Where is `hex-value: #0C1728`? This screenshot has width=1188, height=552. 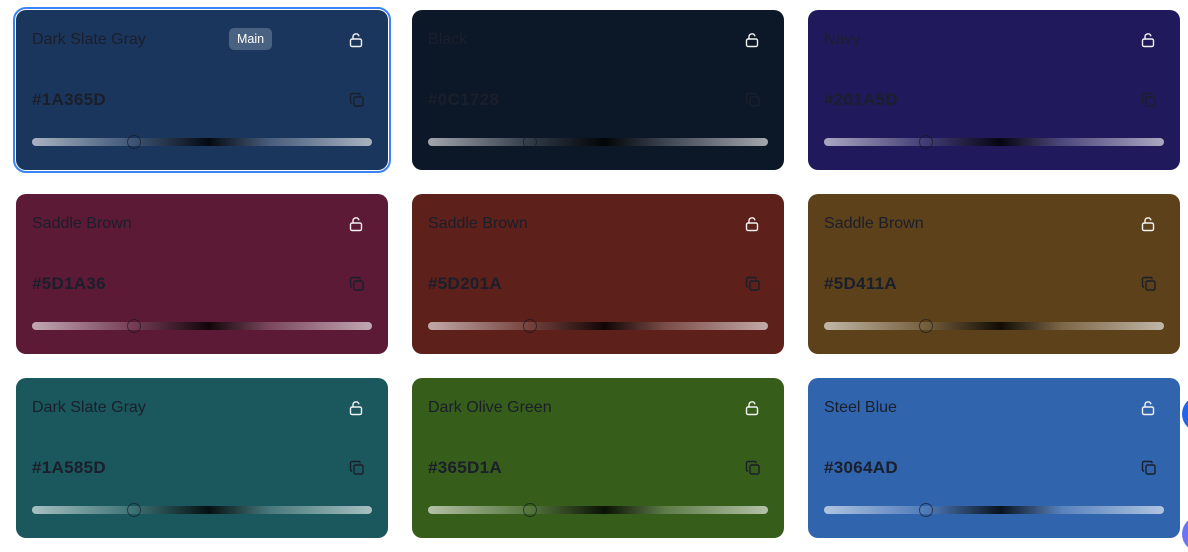 hex-value: #0C1728 is located at coordinates (464, 99).